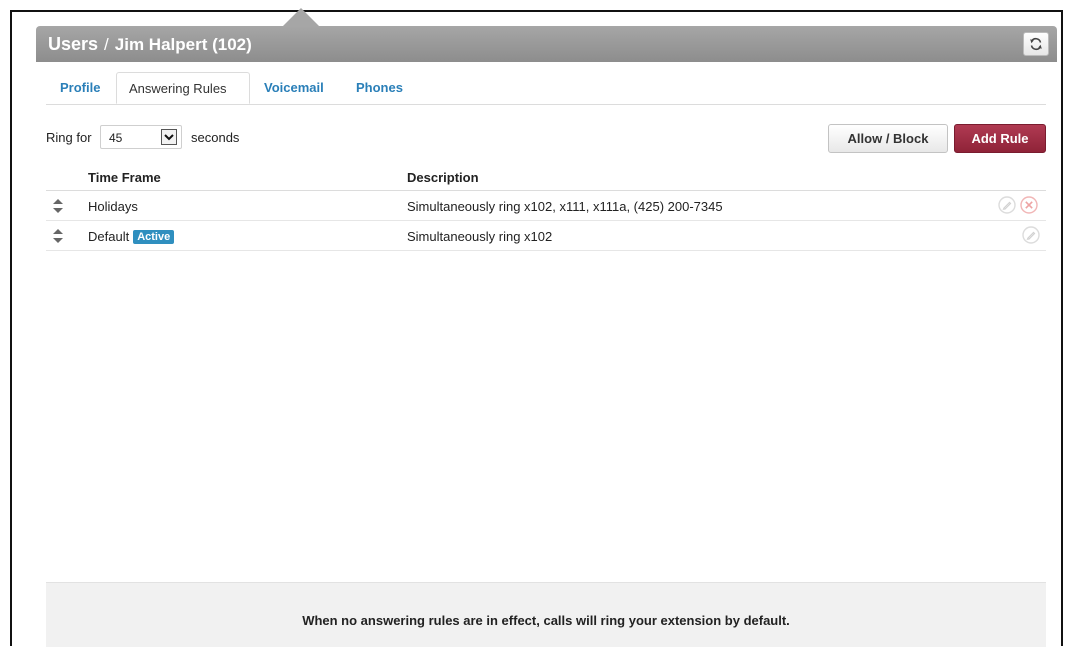  Describe the element at coordinates (73, 44) in the screenshot. I see `breadcrumb-users: Users` at that location.